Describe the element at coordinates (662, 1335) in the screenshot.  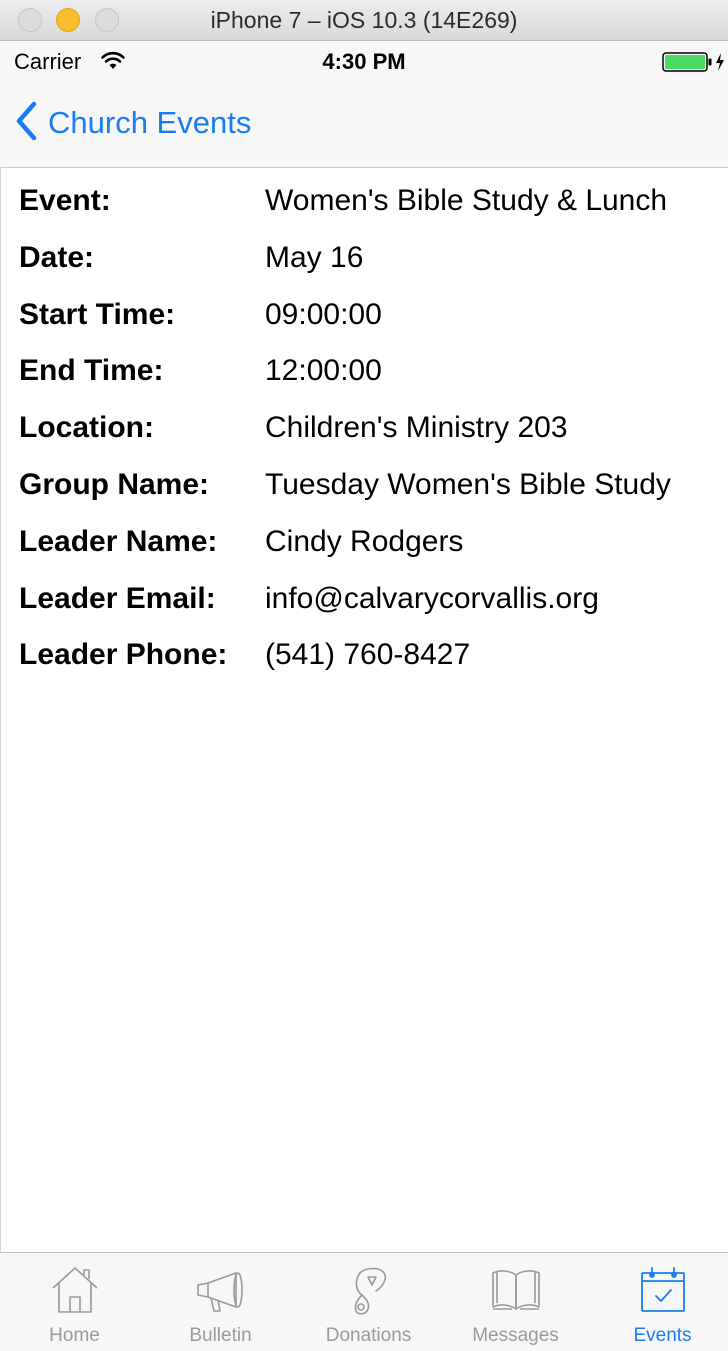
I see `tab-events-label: Events` at that location.